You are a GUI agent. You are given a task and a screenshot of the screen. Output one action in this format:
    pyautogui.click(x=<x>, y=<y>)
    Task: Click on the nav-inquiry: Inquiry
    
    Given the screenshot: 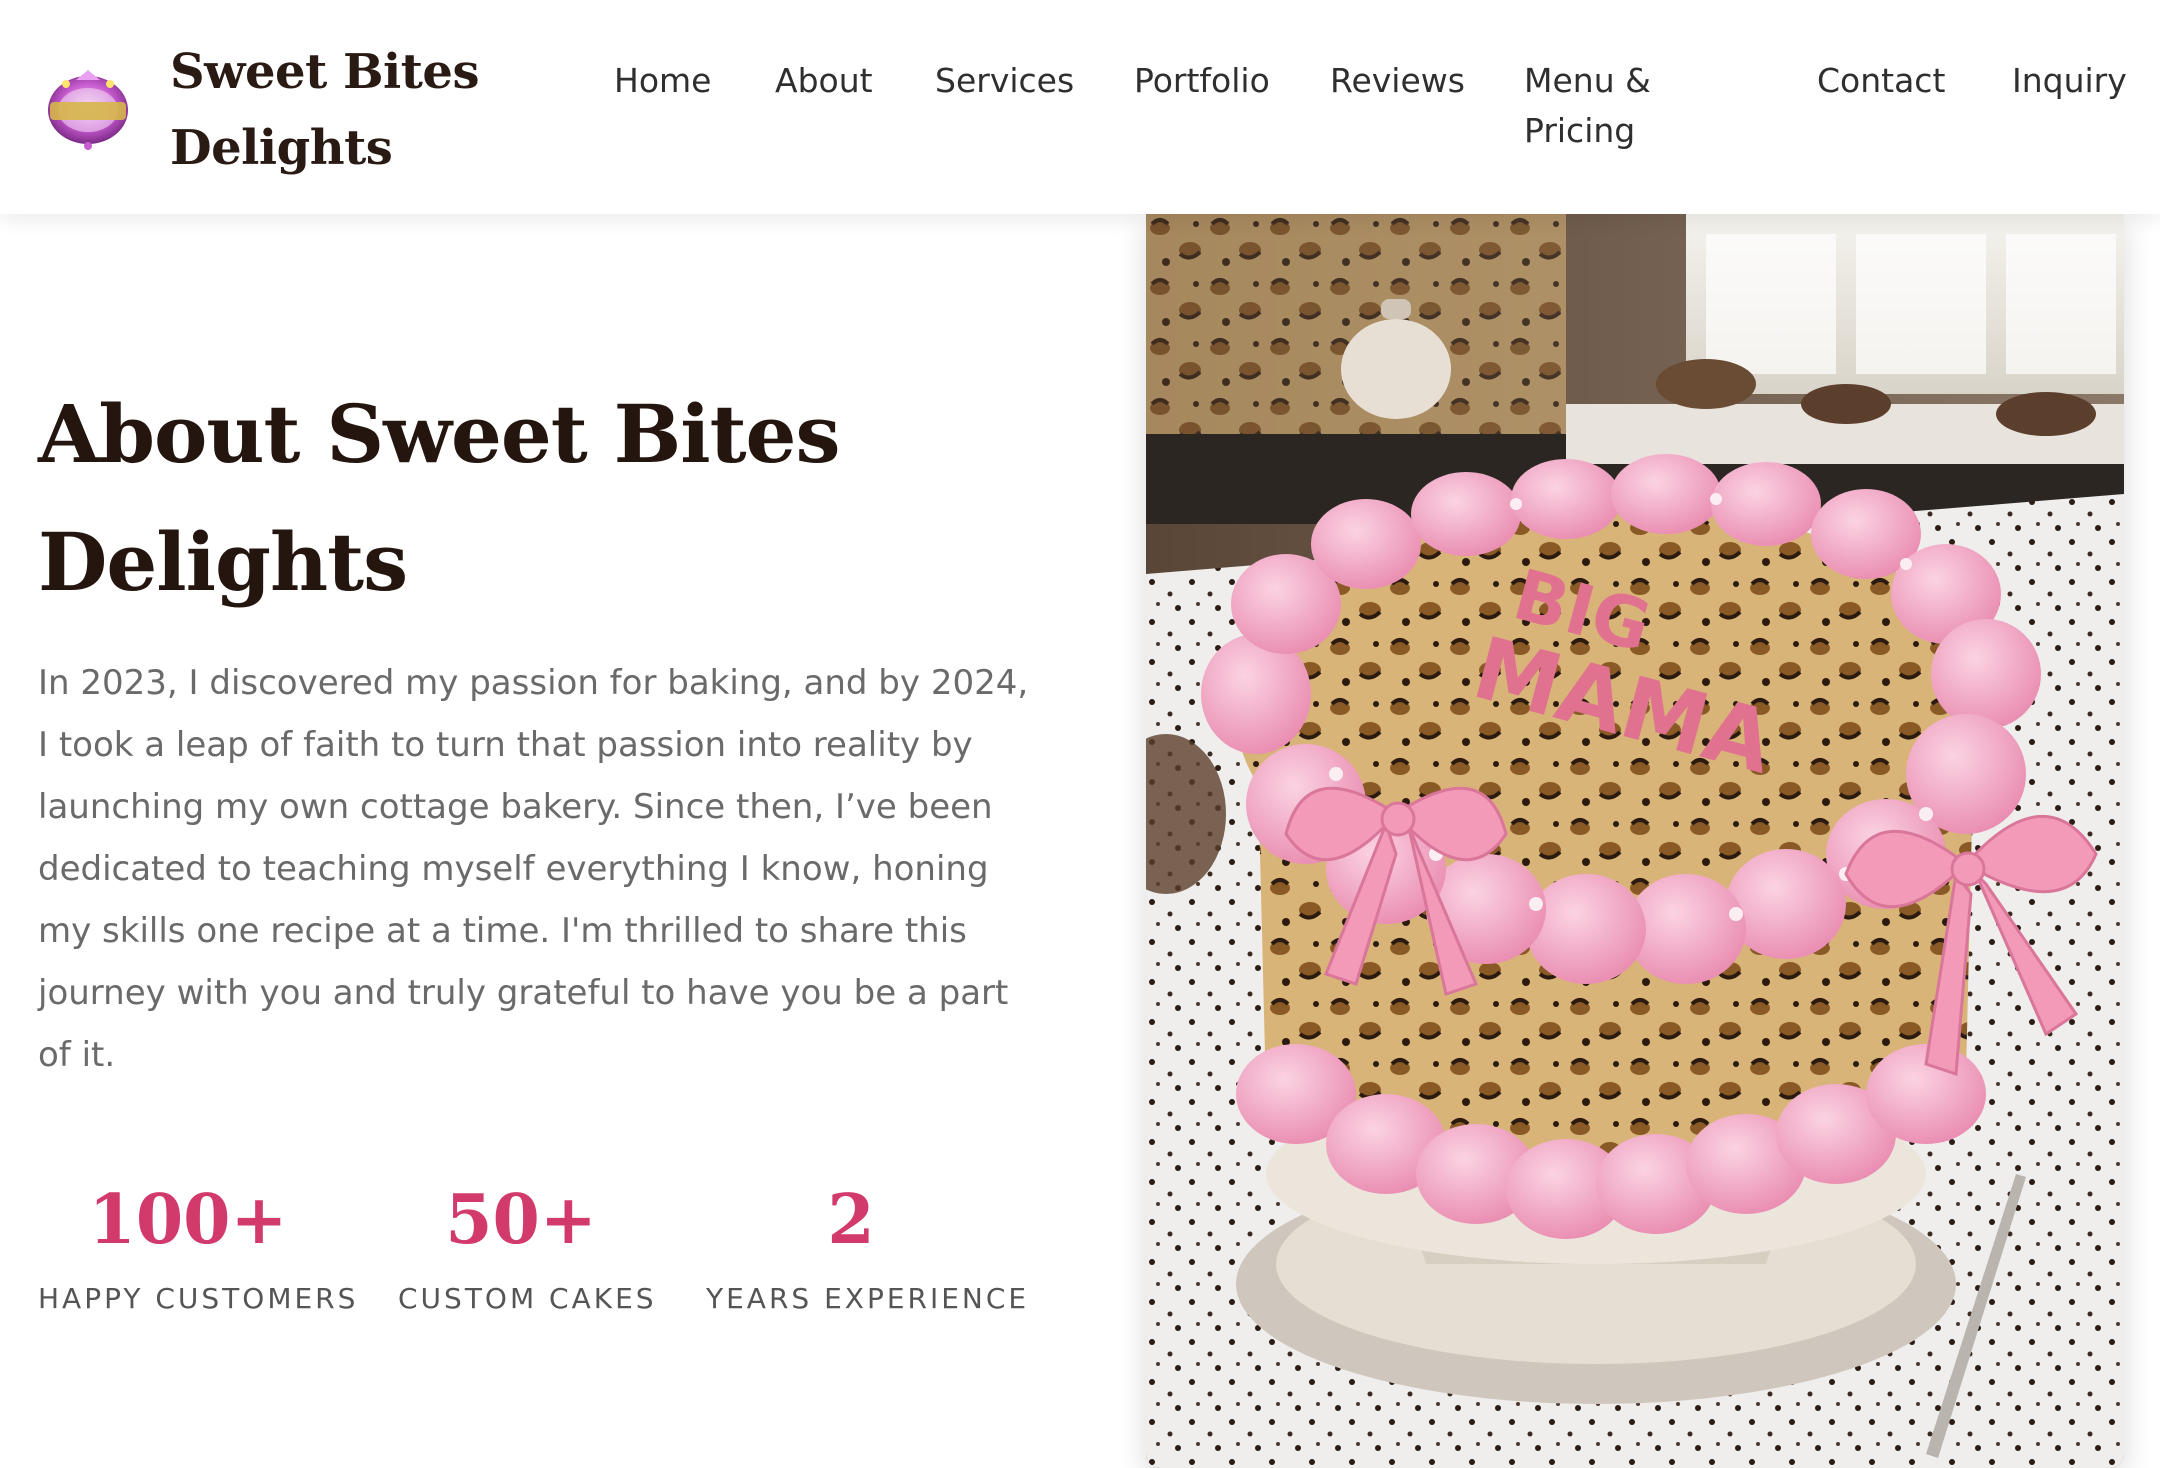 What is the action you would take?
    pyautogui.click(x=2069, y=81)
    